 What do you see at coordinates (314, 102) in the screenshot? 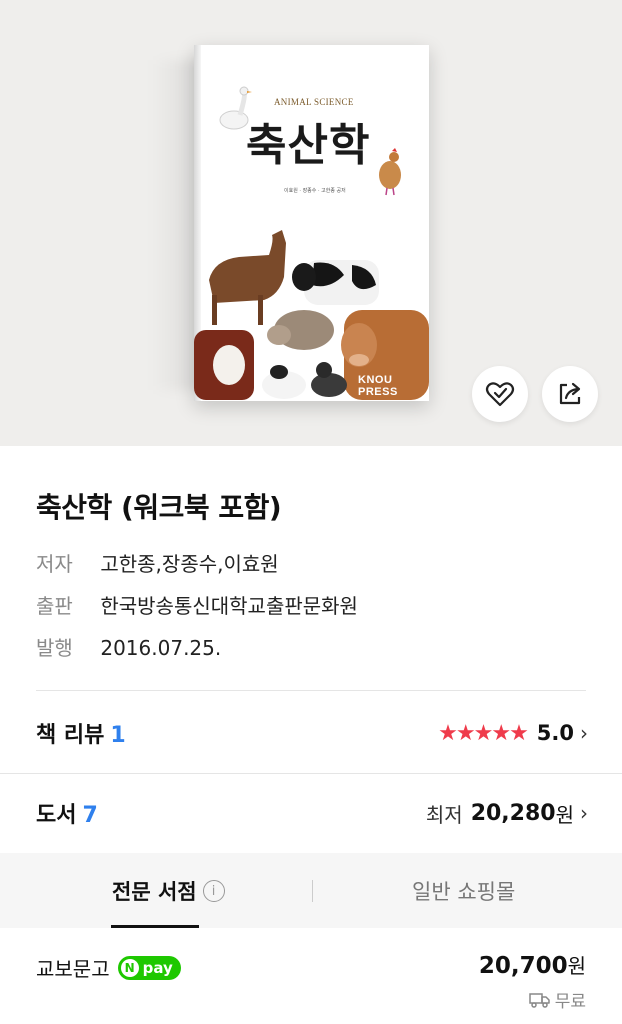
I see `cover-subtitle: ANIMAL SCIENCE` at bounding box center [314, 102].